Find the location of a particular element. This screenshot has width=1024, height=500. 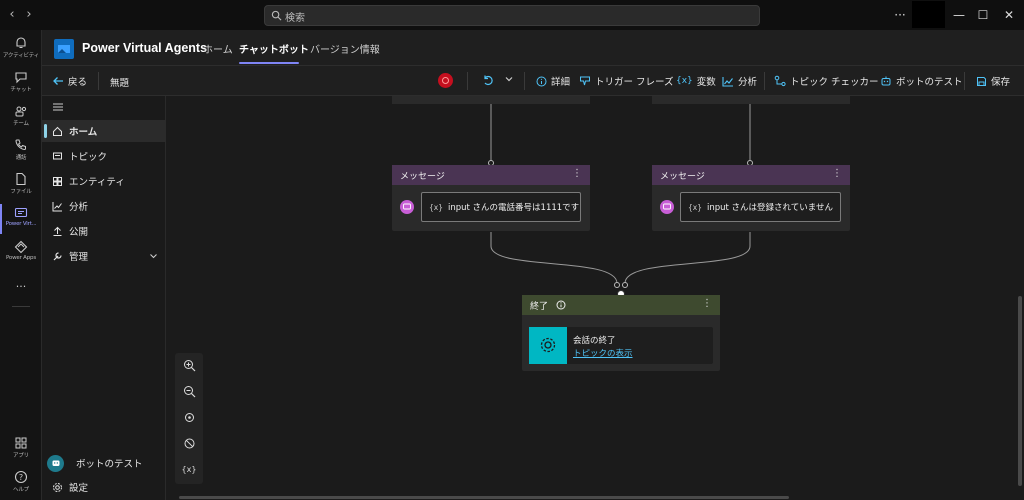

trigger-phrases-button: トリガー フレーズ is located at coordinates (626, 81).